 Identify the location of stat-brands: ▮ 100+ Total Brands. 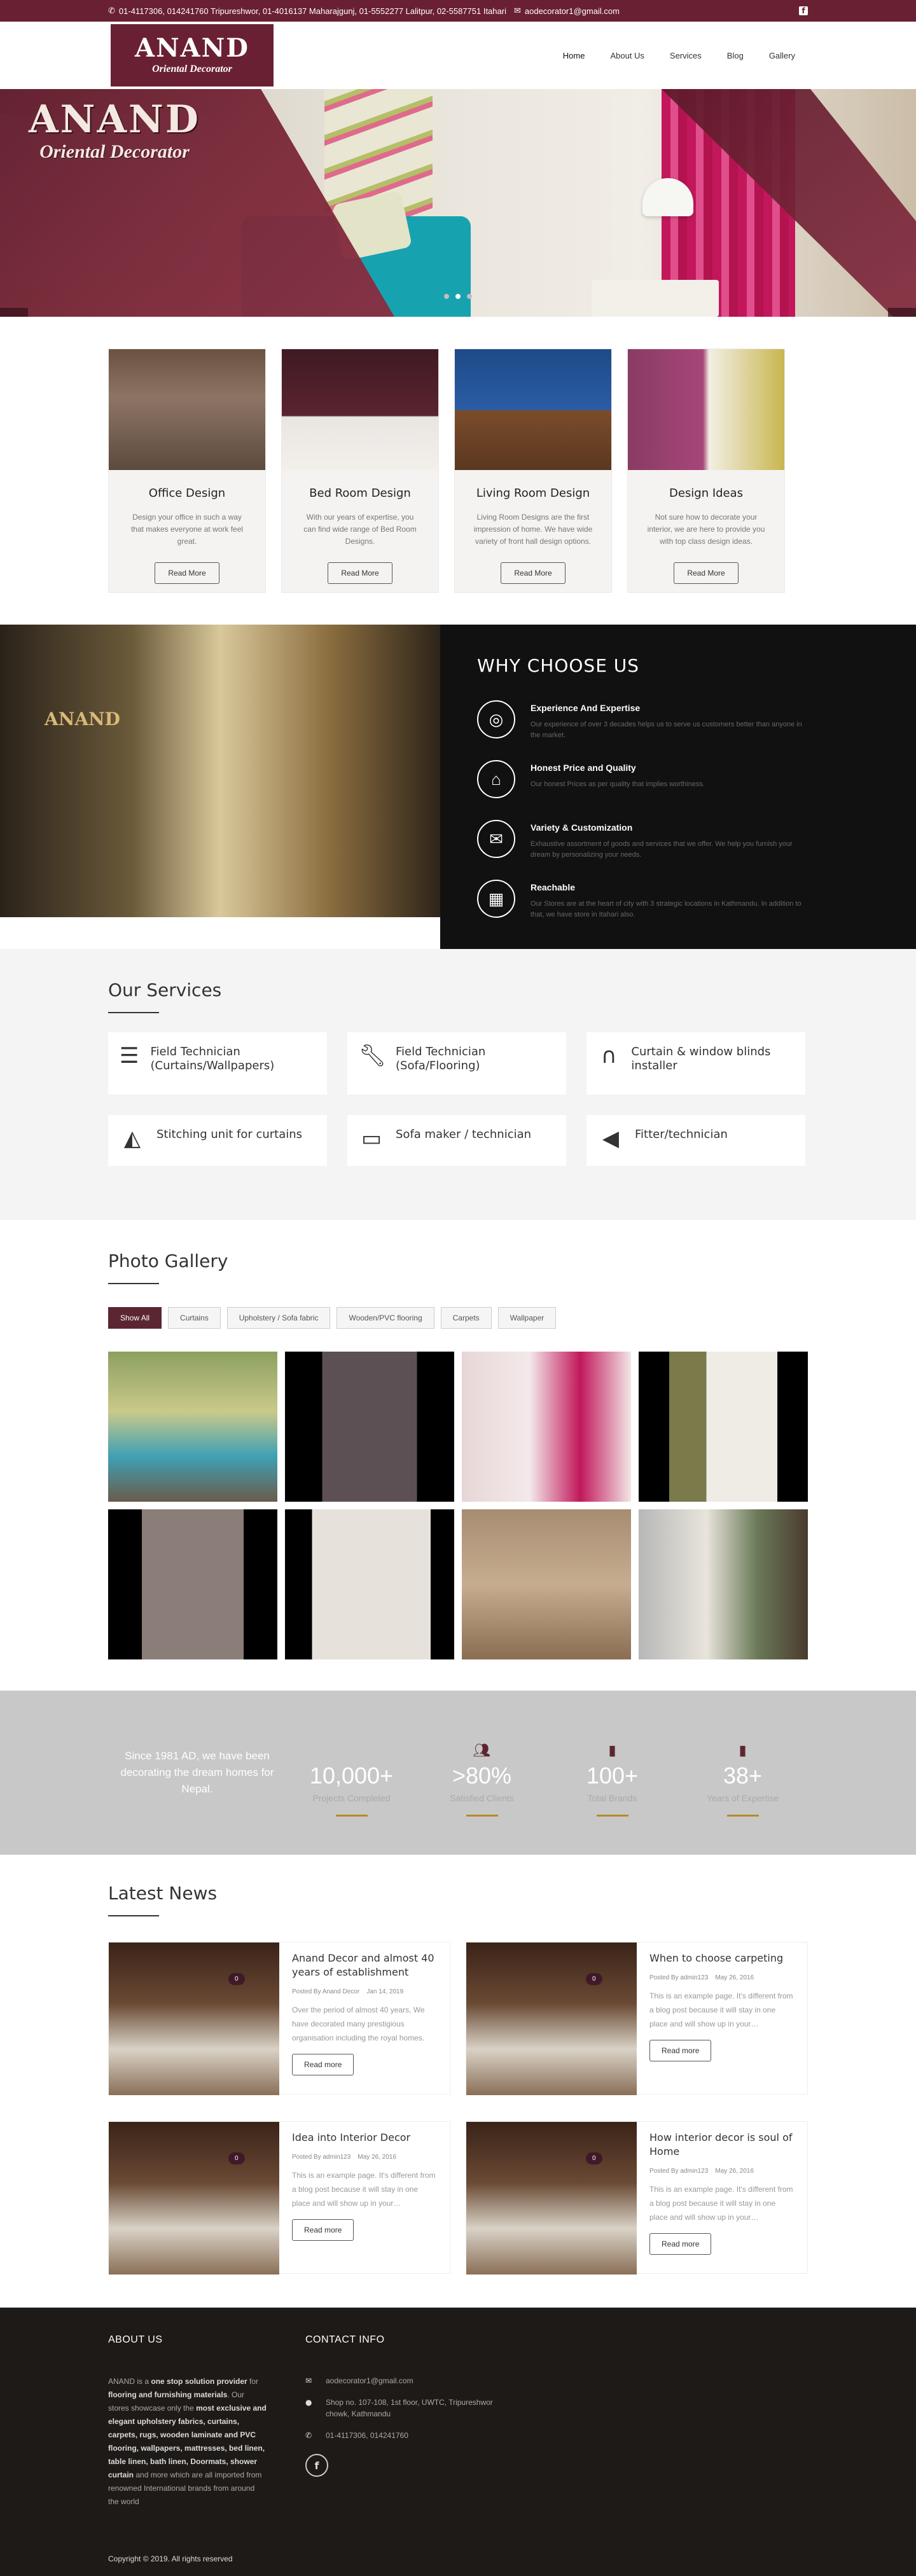
(612, 1779).